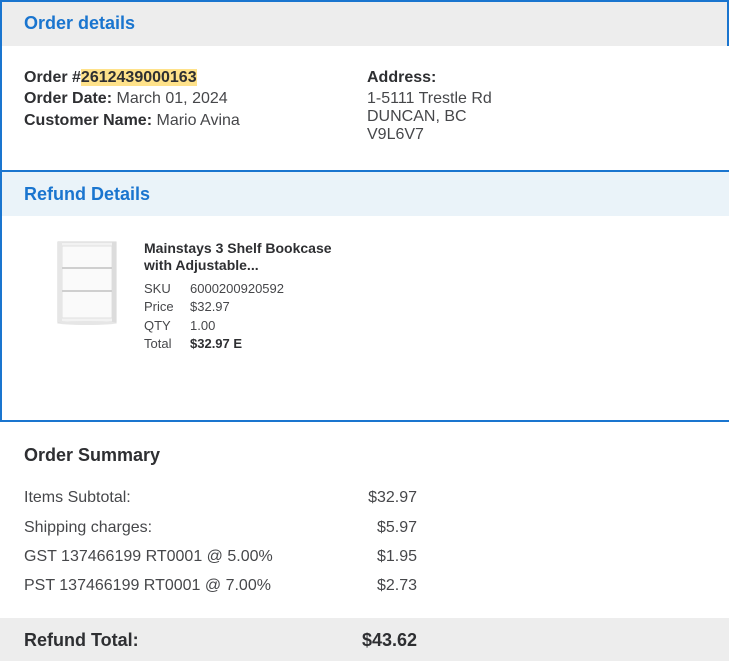  I want to click on order-summary-title: Order Summary, so click(92, 455).